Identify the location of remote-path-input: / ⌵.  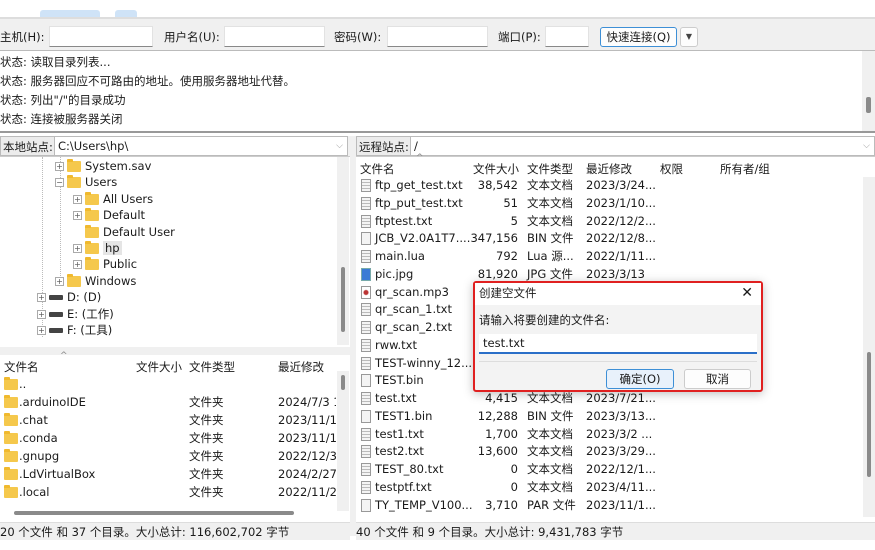
(642, 146).